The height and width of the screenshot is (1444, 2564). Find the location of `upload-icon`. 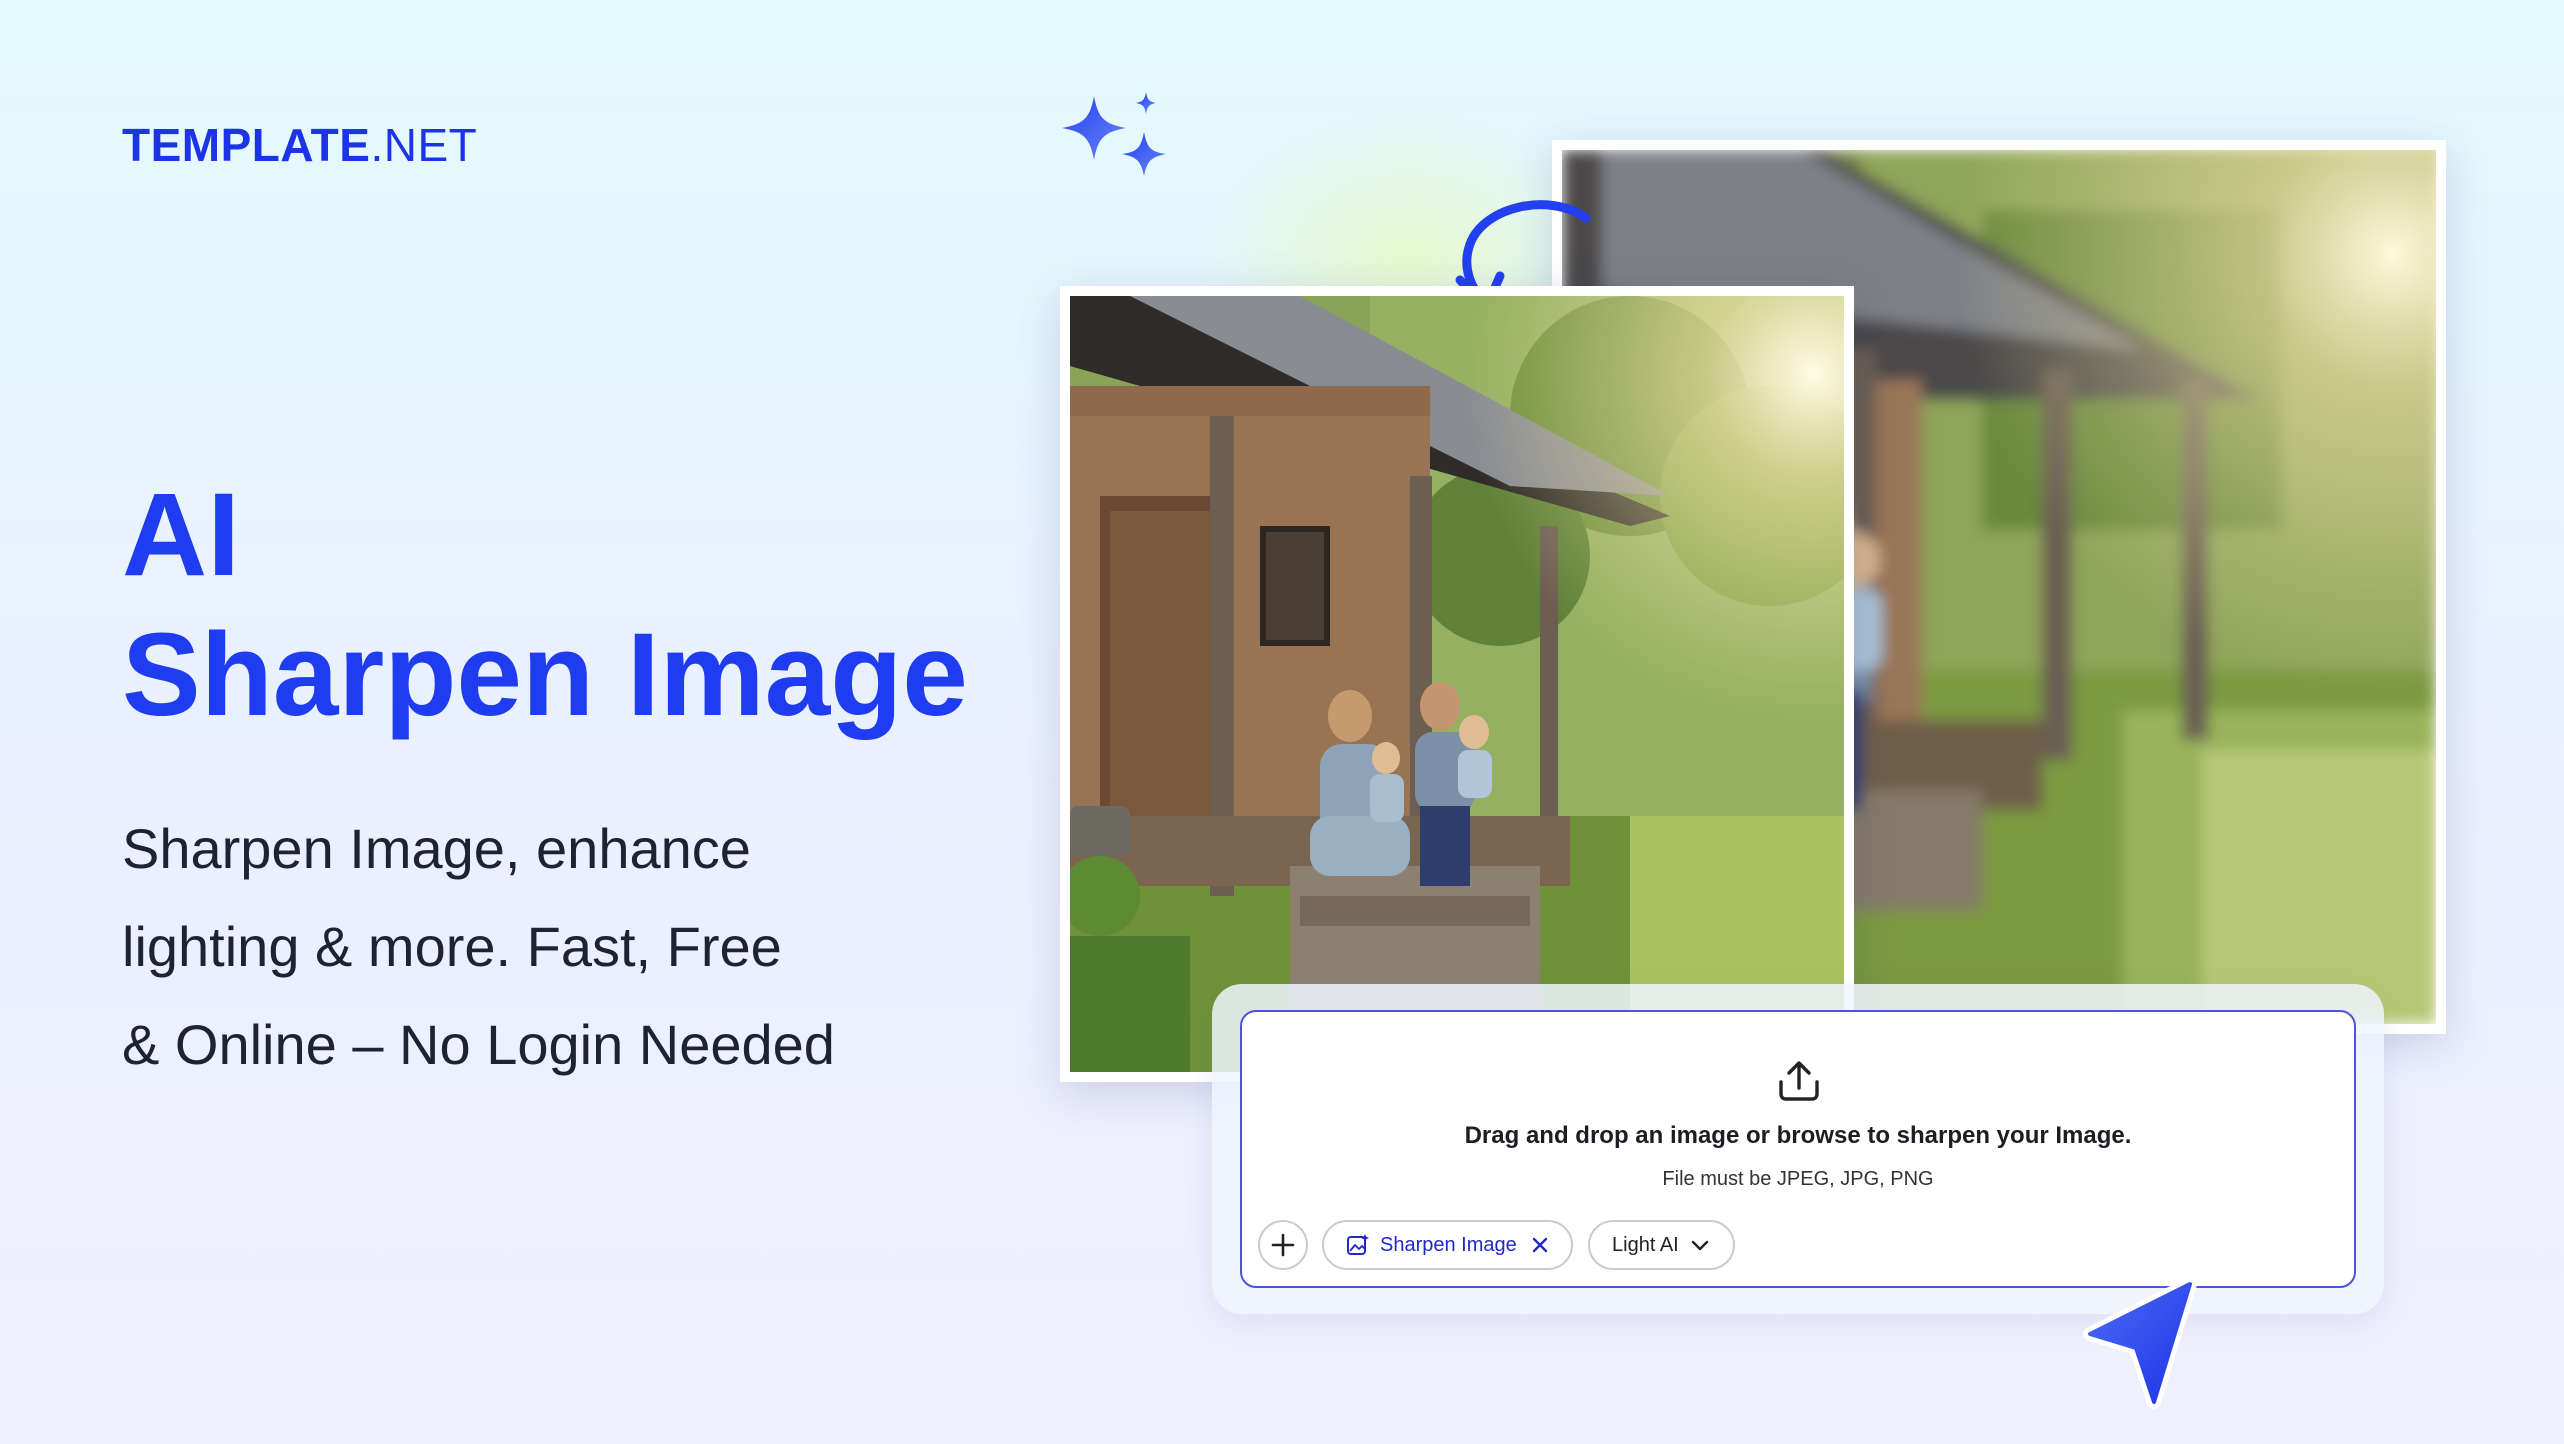

upload-icon is located at coordinates (1799, 1081).